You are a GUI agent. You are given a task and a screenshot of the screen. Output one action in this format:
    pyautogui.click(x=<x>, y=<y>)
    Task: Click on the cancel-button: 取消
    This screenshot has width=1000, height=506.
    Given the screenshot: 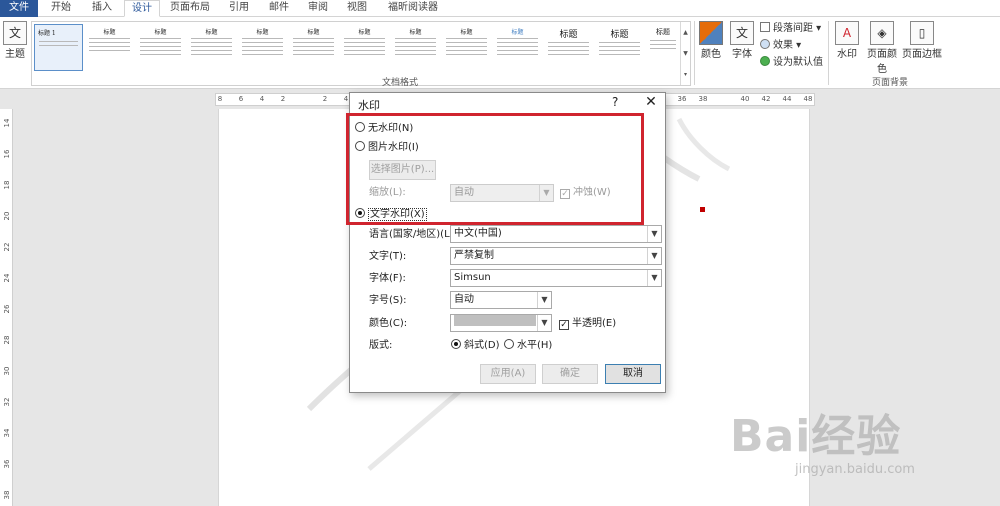 What is the action you would take?
    pyautogui.click(x=633, y=374)
    